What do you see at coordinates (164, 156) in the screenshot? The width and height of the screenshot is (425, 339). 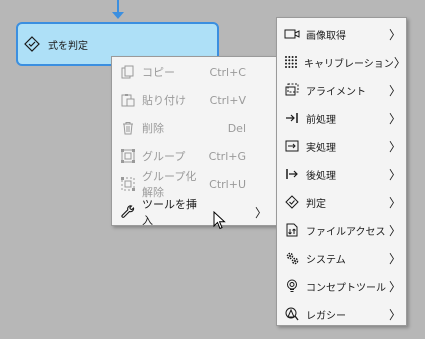 I see `menu-item-label: グループ` at bounding box center [164, 156].